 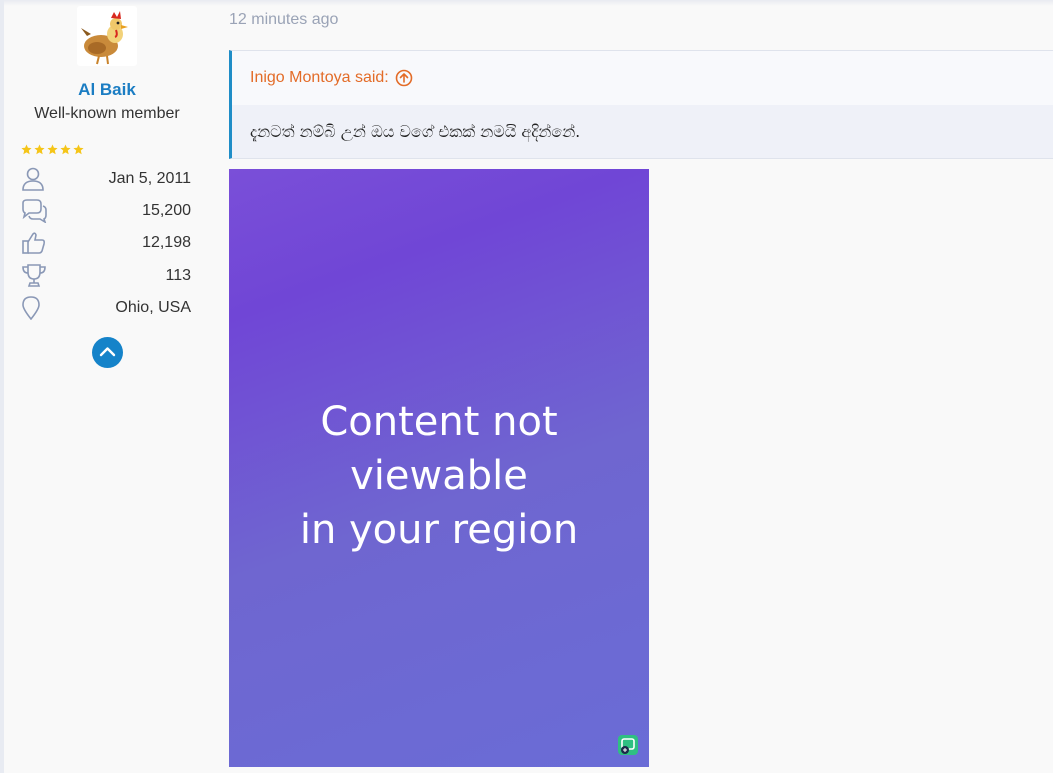 What do you see at coordinates (34, 211) in the screenshot?
I see `messages-icon` at bounding box center [34, 211].